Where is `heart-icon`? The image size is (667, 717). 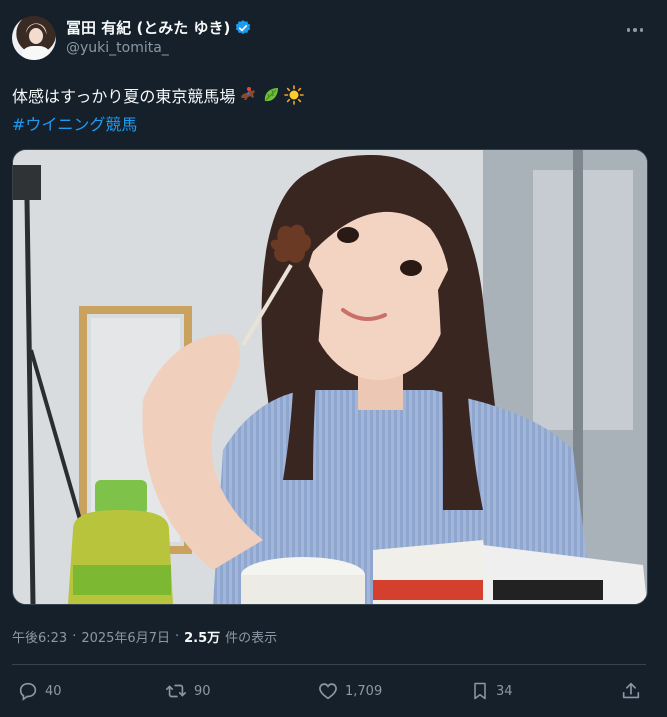 heart-icon is located at coordinates (328, 691).